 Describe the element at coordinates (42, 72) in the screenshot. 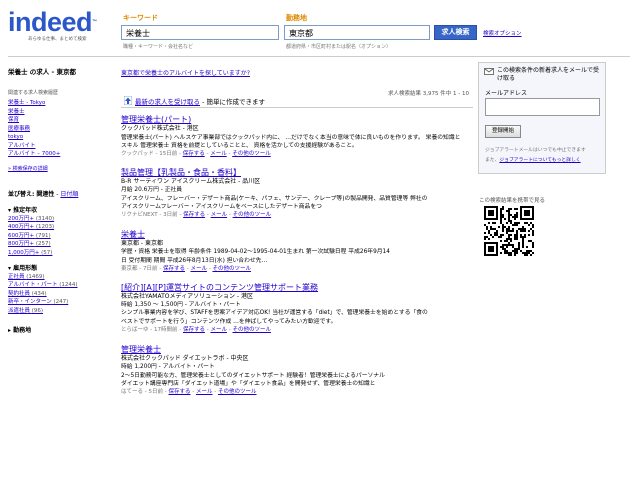

I see `sidebar-title: 栄養士 の求人 - 東京都` at that location.